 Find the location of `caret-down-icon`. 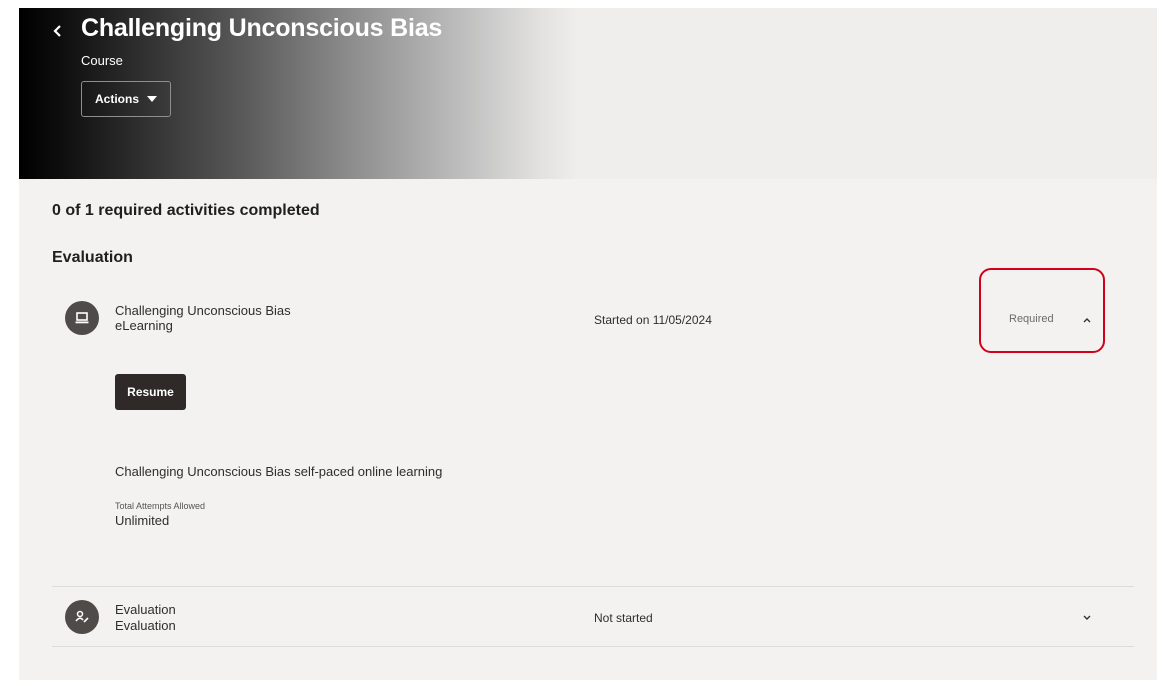

caret-down-icon is located at coordinates (152, 99).